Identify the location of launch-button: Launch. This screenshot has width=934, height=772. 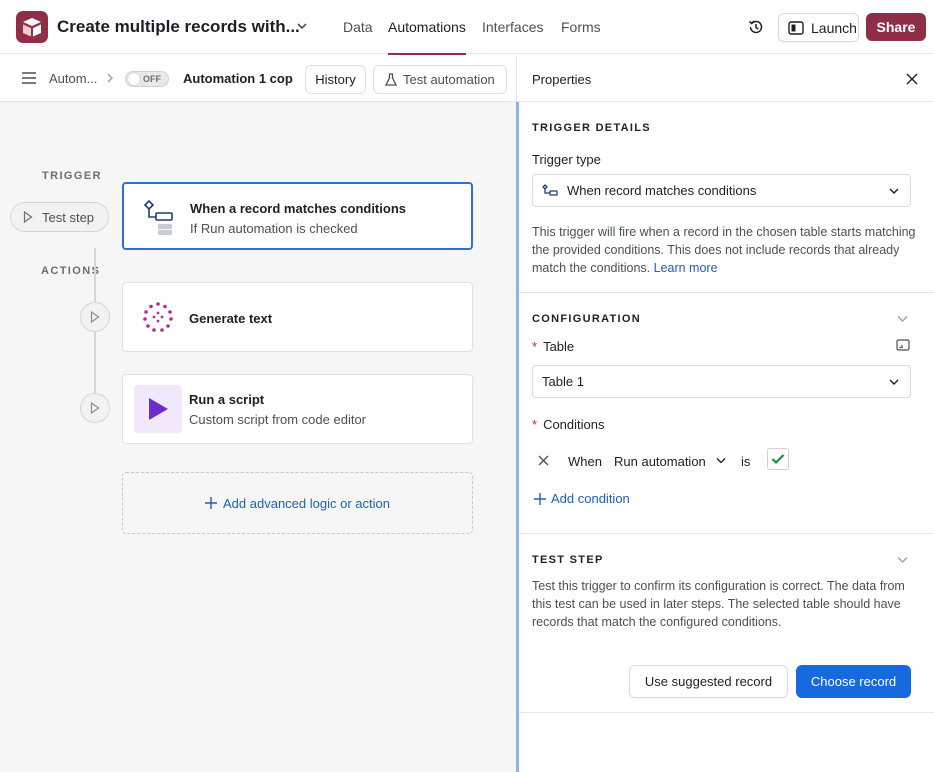
(818, 27).